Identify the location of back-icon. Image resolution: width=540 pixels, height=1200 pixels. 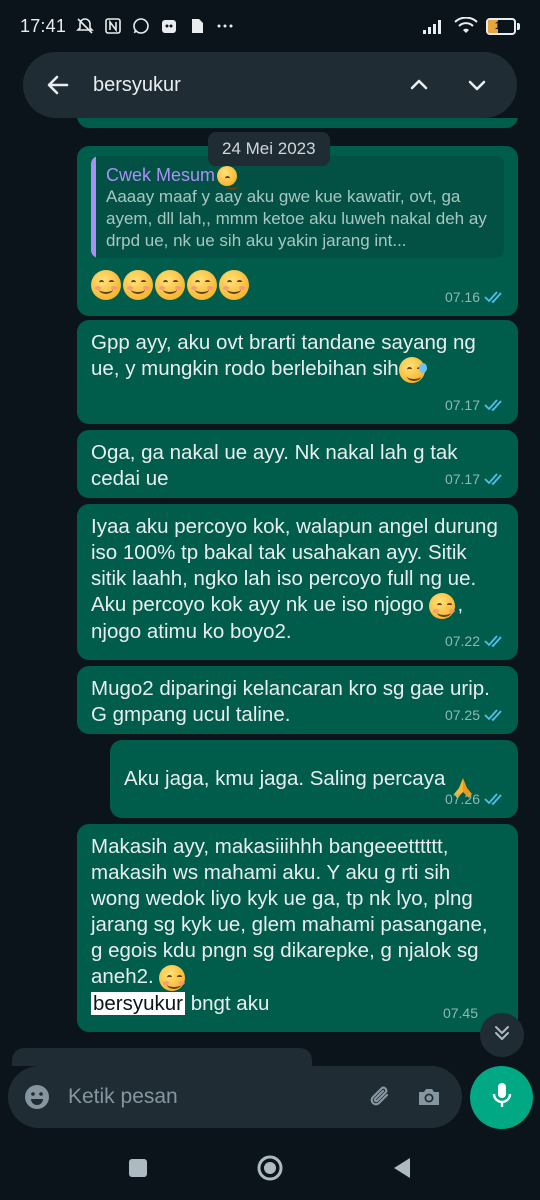
(402, 1168).